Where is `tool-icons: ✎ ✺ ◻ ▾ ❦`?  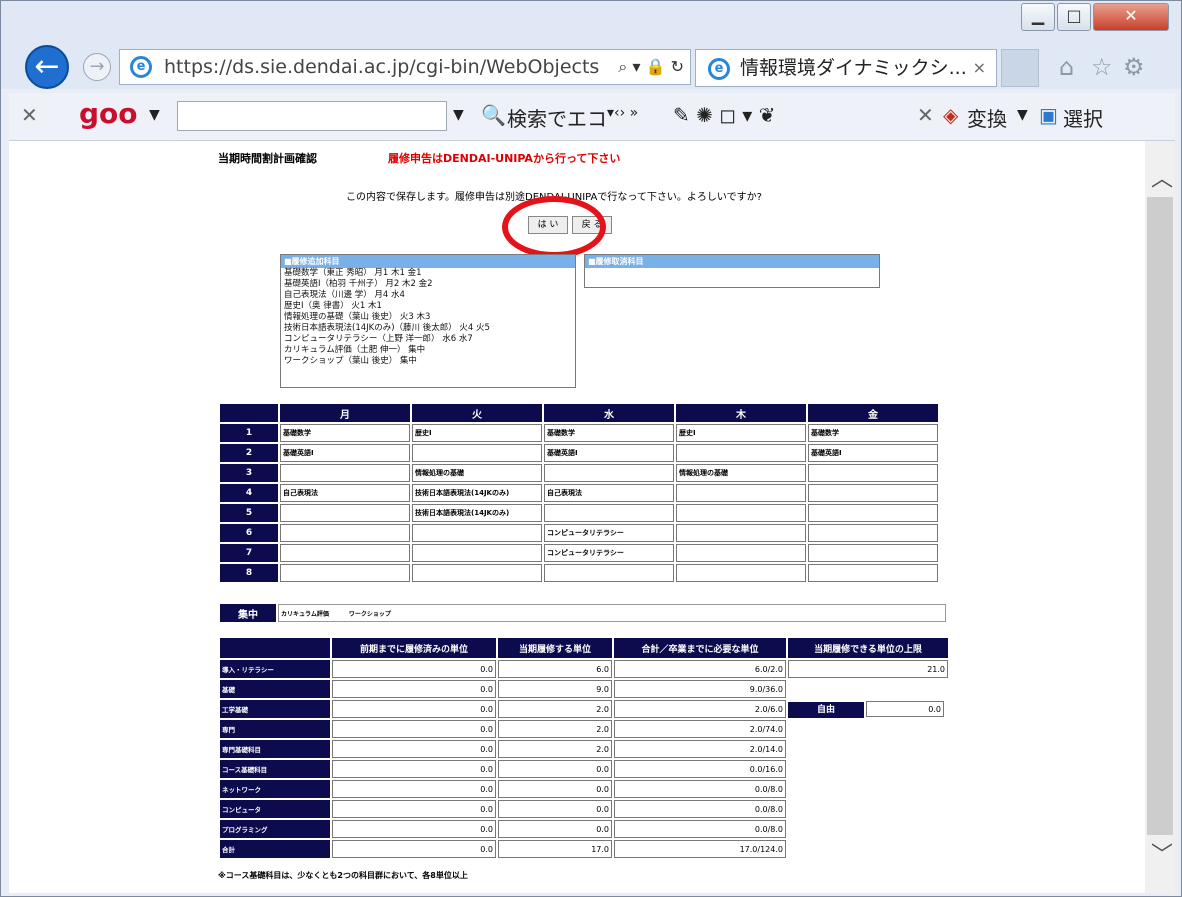 tool-icons: ✎ ✺ ◻ ▾ ❦ is located at coordinates (724, 115).